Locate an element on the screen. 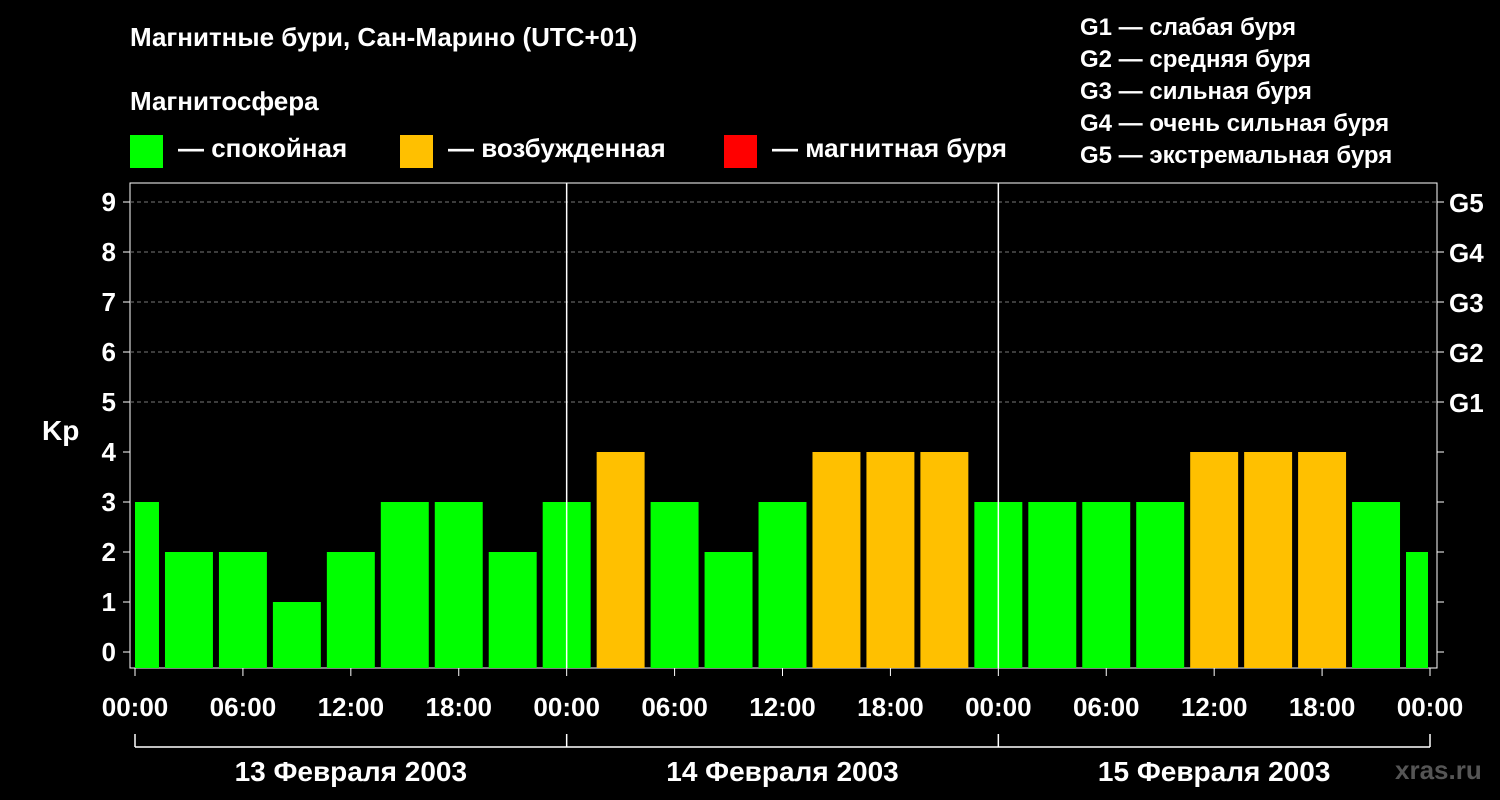  y-tick-label: 3 is located at coordinates (109, 502).